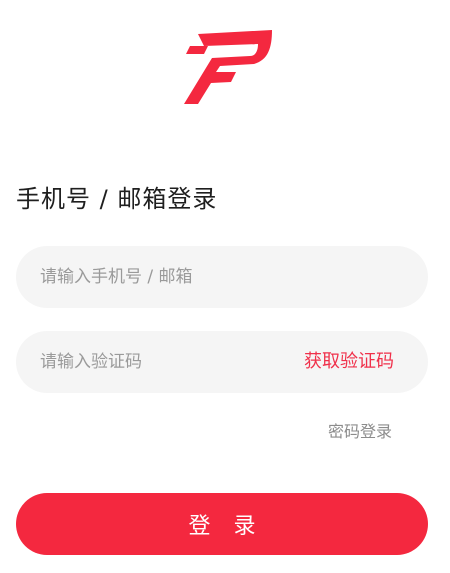 This screenshot has width=450, height=573. What do you see at coordinates (360, 432) in the screenshot?
I see `password-login-link: 密码登录` at bounding box center [360, 432].